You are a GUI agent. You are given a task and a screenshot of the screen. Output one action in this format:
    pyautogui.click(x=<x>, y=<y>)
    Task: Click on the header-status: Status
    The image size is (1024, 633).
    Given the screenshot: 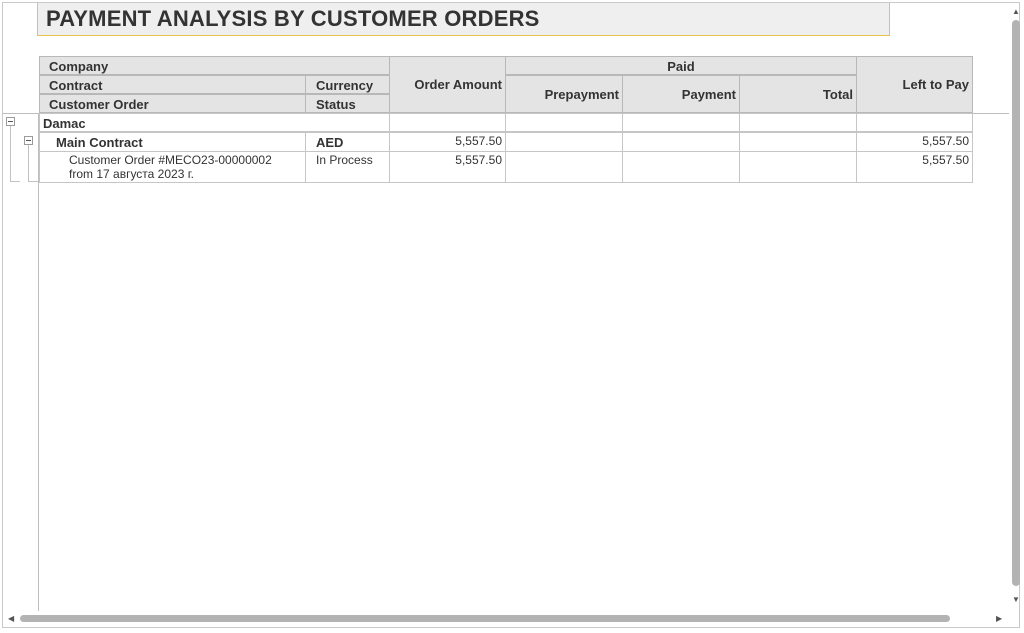 What is the action you would take?
    pyautogui.click(x=347, y=103)
    